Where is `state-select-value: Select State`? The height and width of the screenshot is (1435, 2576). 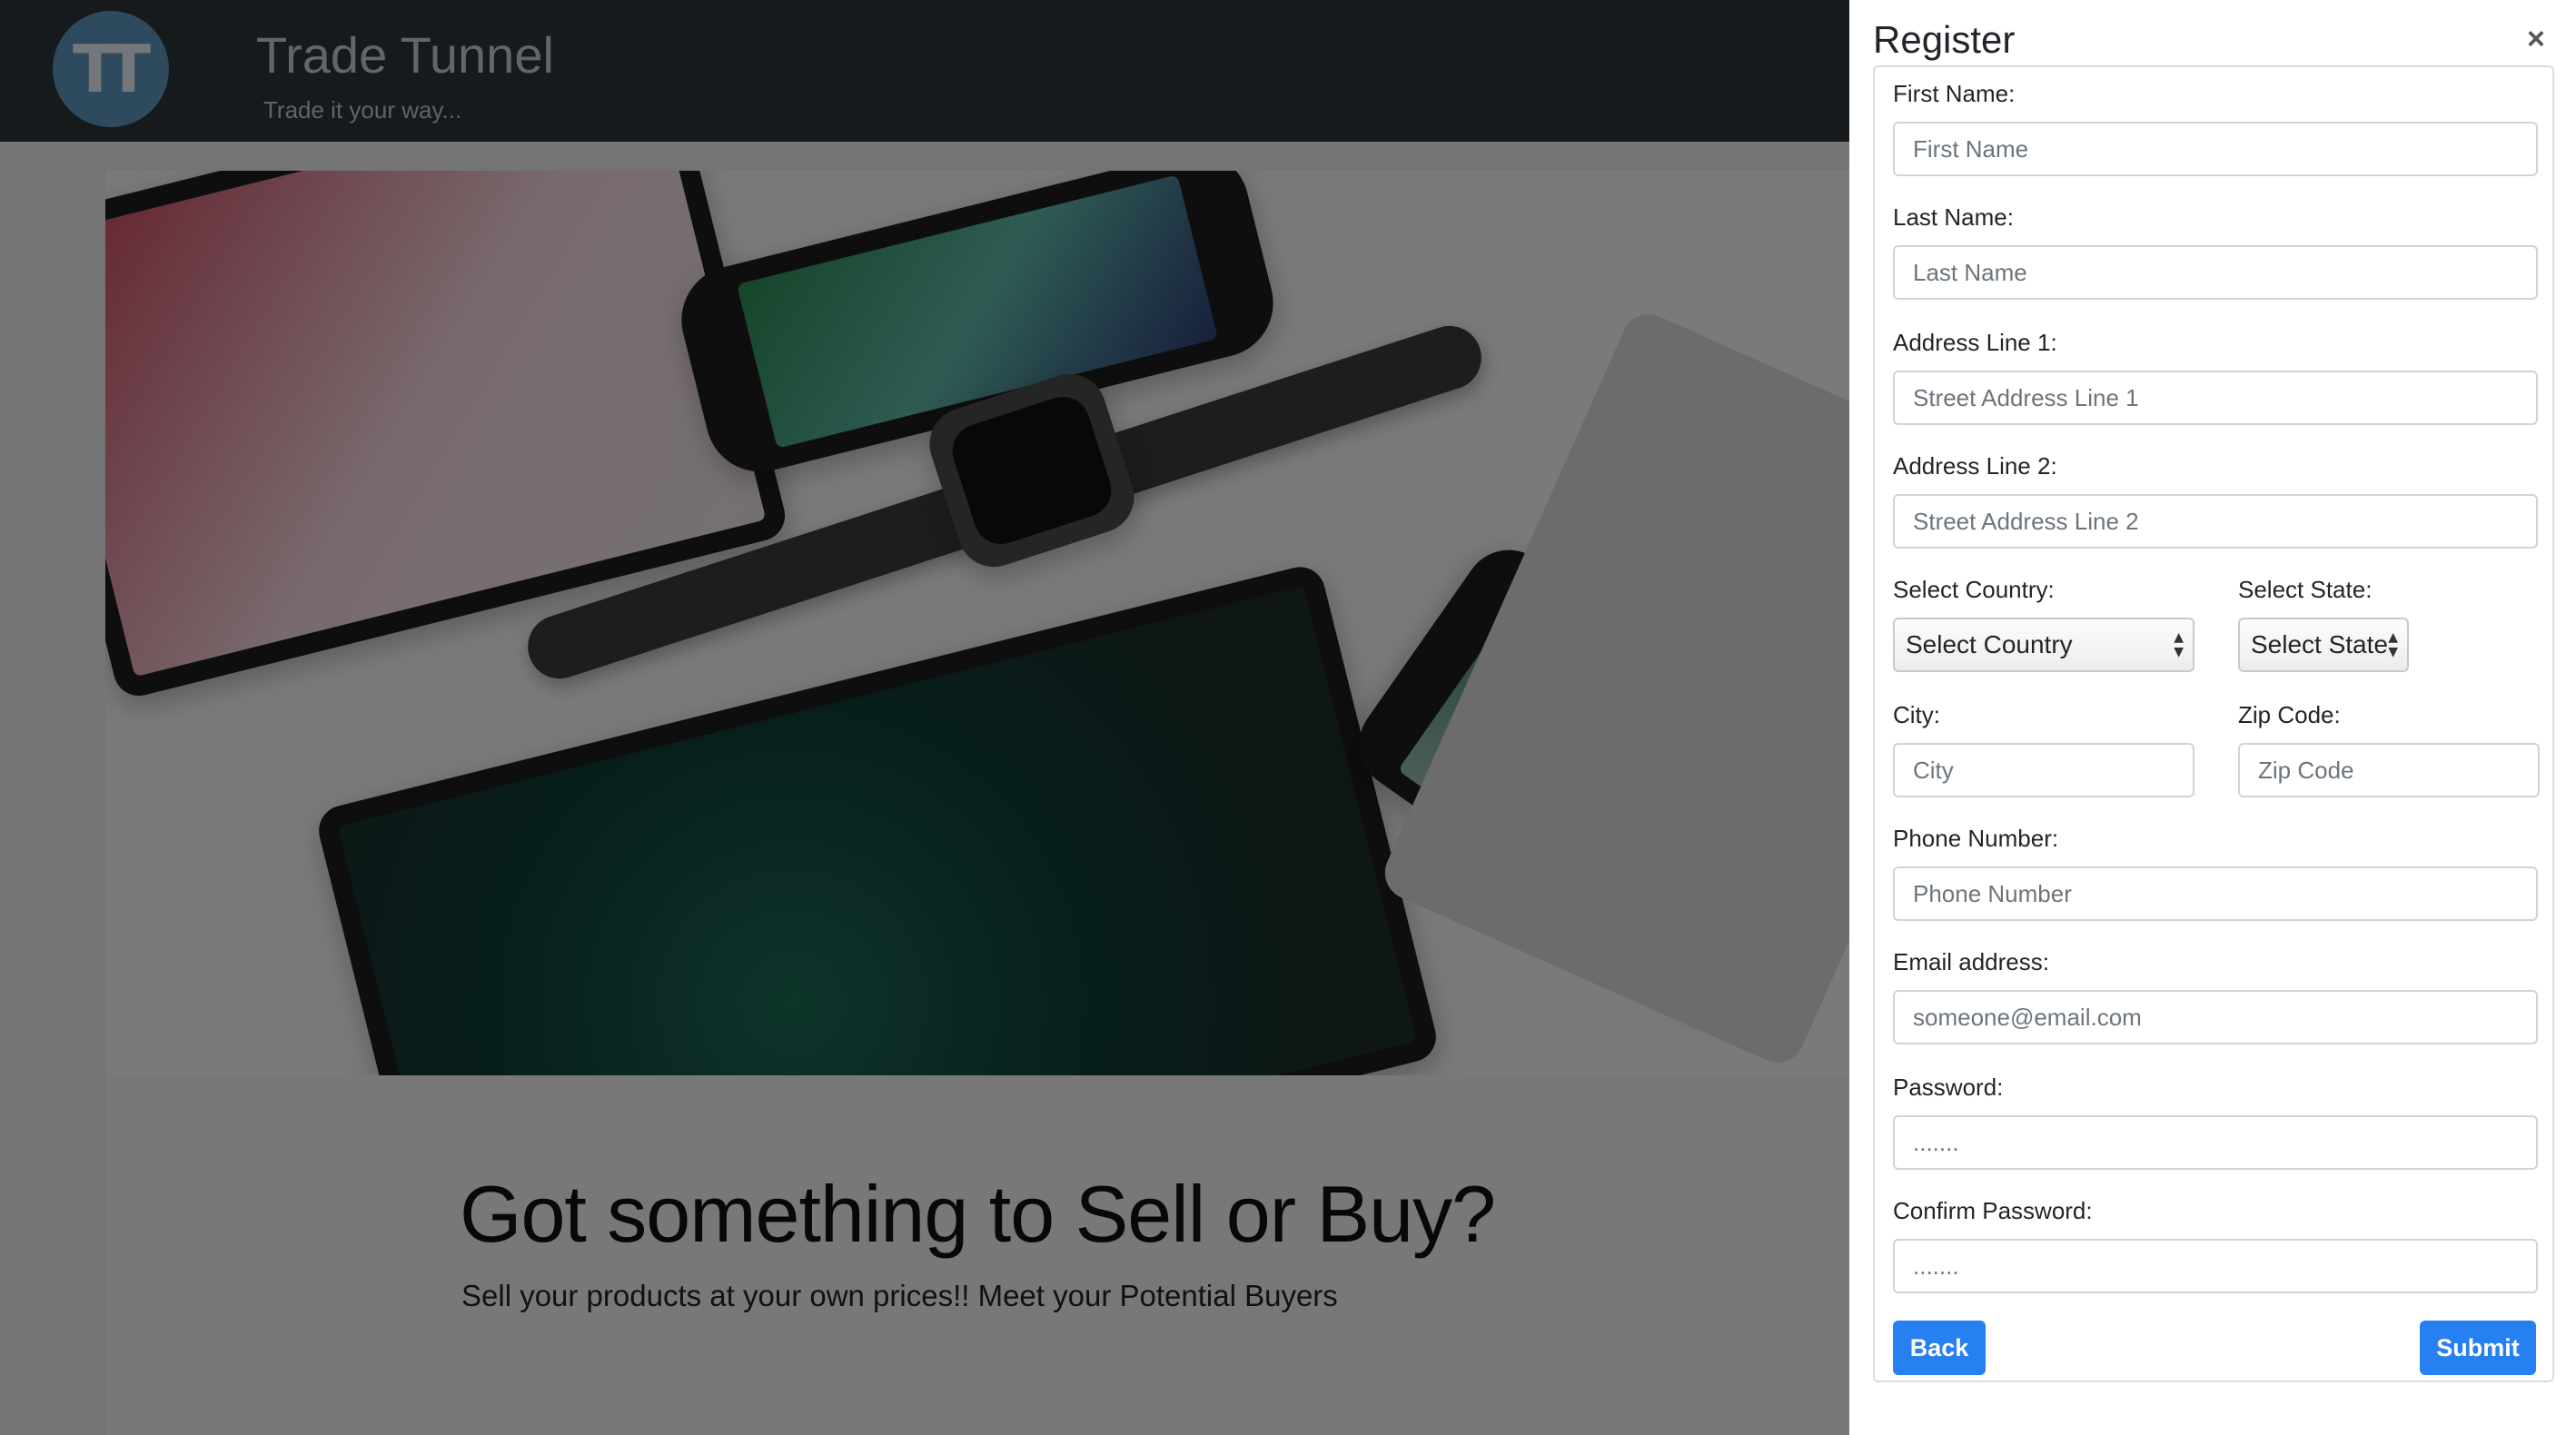
state-select-value: Select State is located at coordinates (2319, 644).